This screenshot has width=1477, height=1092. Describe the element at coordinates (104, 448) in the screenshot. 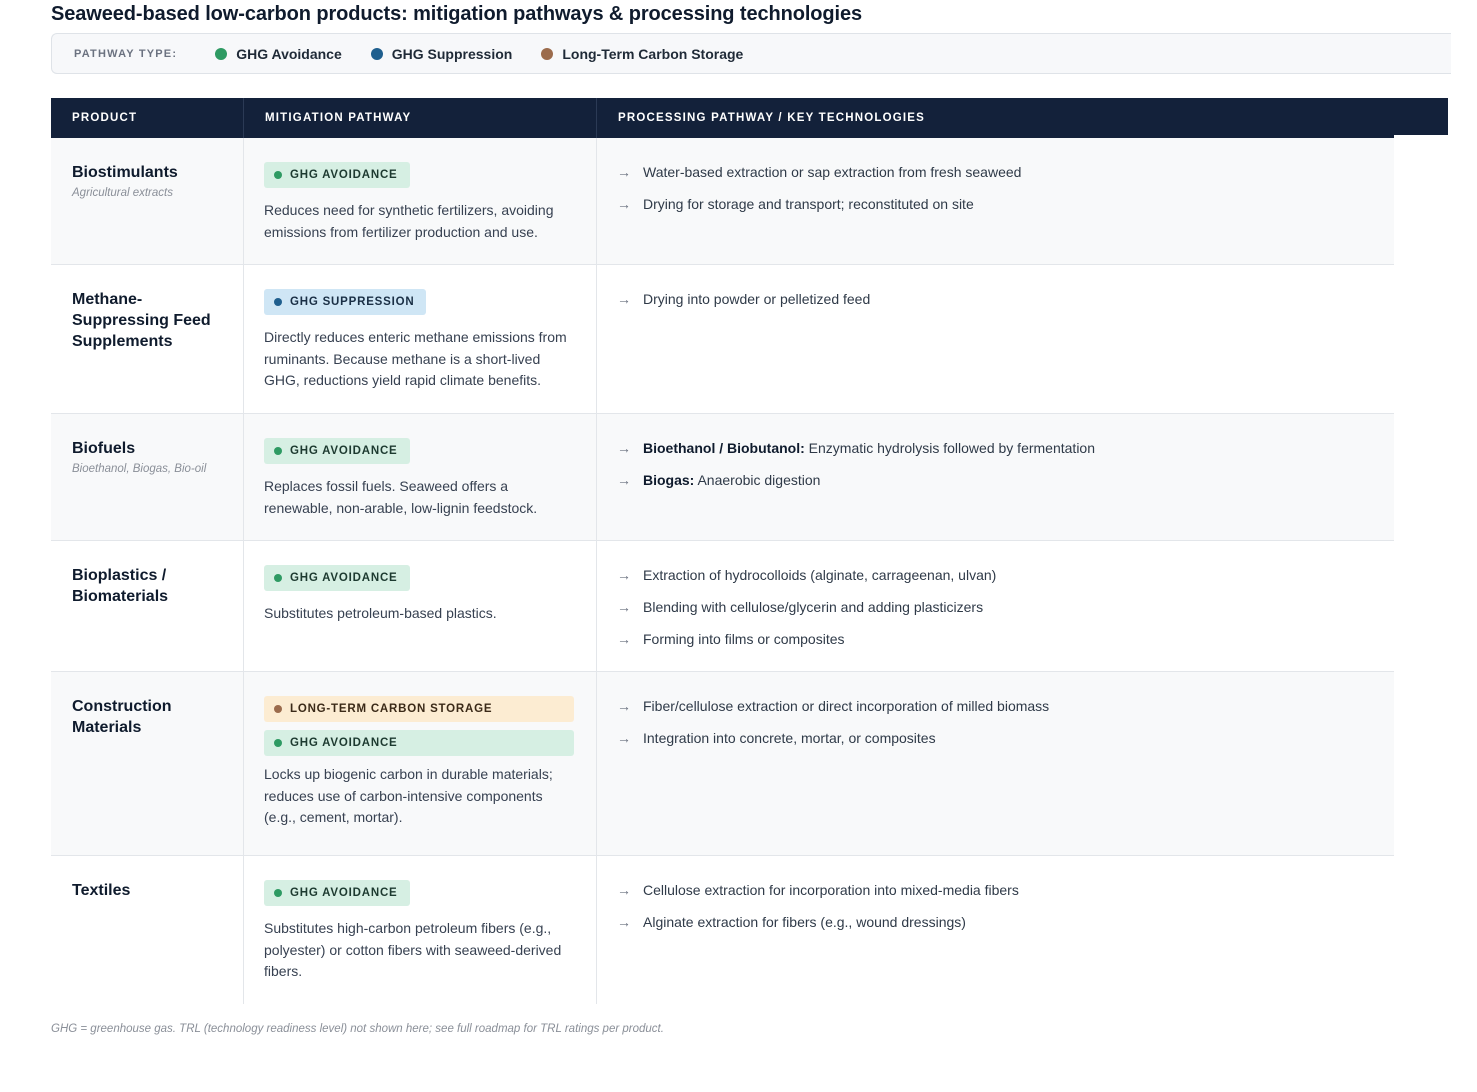

I see `product-name: Biofuels` at that location.